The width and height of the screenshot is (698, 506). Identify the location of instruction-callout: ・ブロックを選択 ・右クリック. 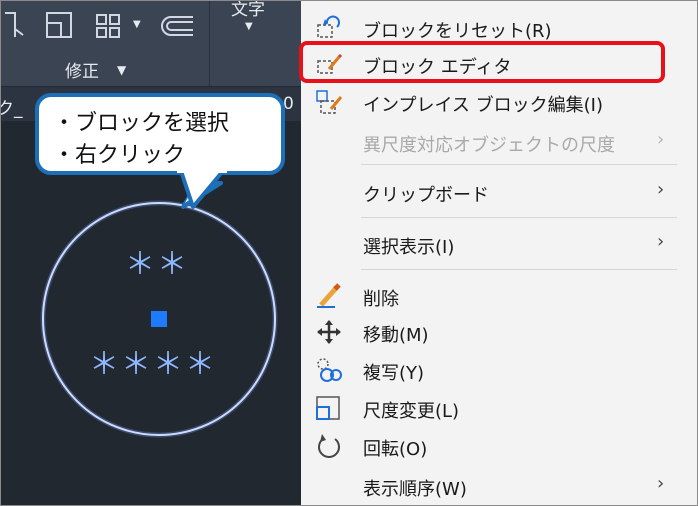
(160, 134).